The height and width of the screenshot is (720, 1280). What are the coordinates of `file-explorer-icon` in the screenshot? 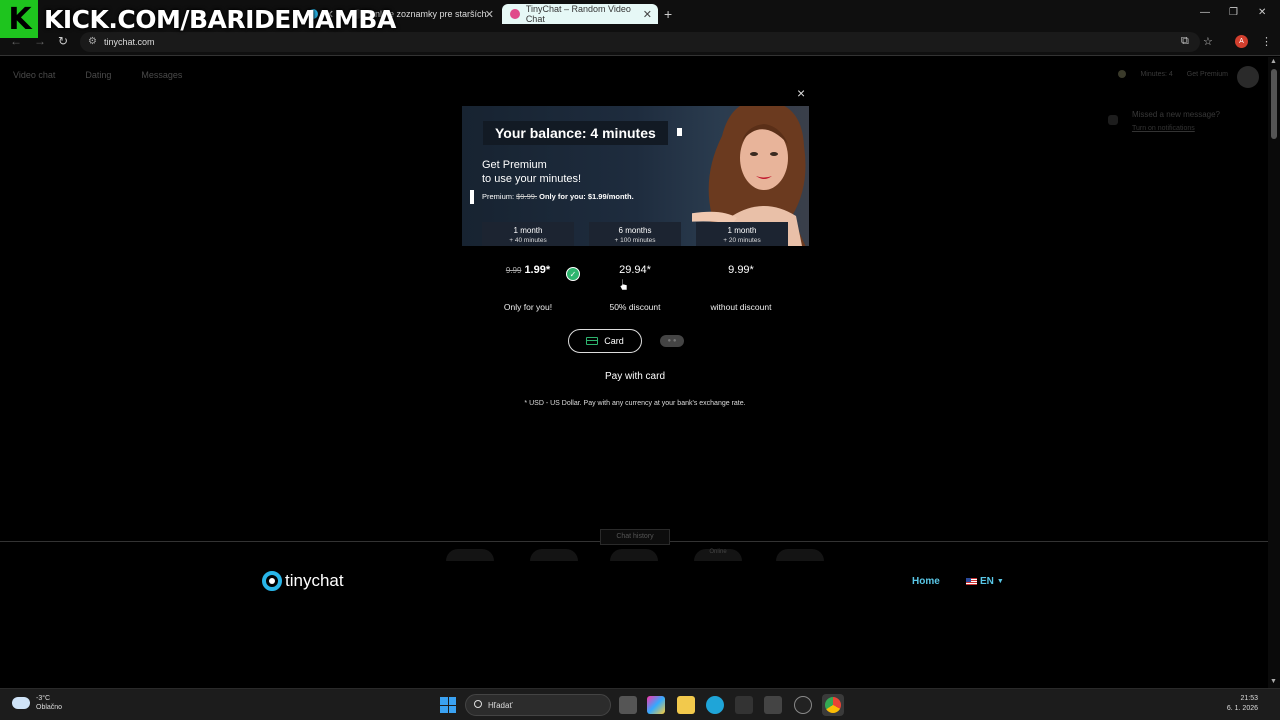 It's located at (686, 705).